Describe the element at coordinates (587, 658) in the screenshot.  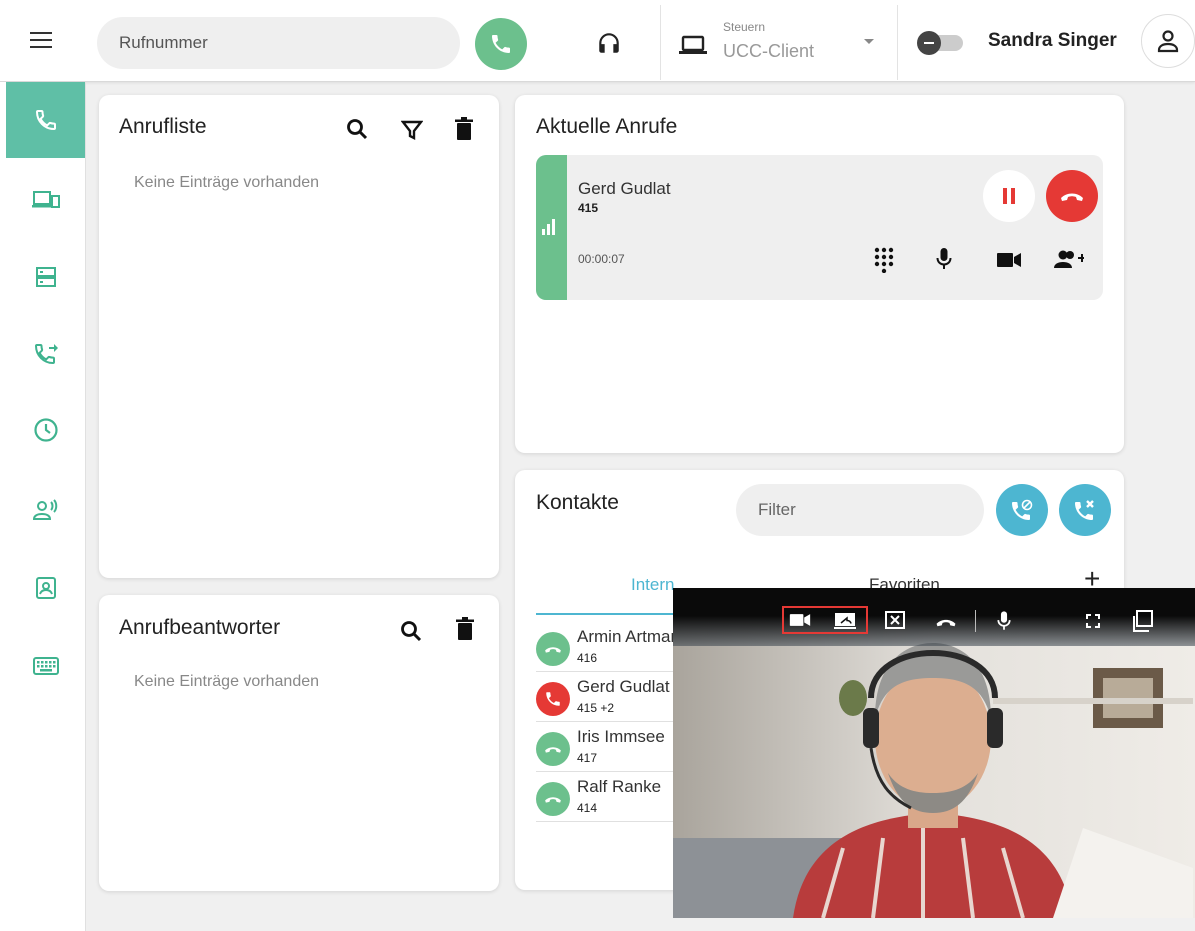
I see `contact-number: 416` at that location.